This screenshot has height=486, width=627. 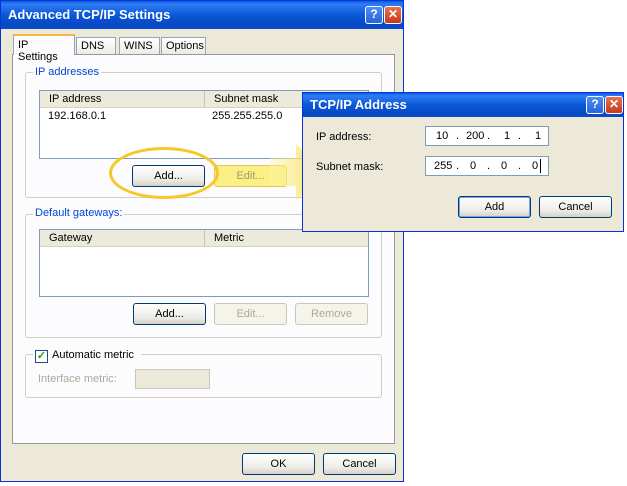 I want to click on highlight-ellipse, so click(x=164, y=173).